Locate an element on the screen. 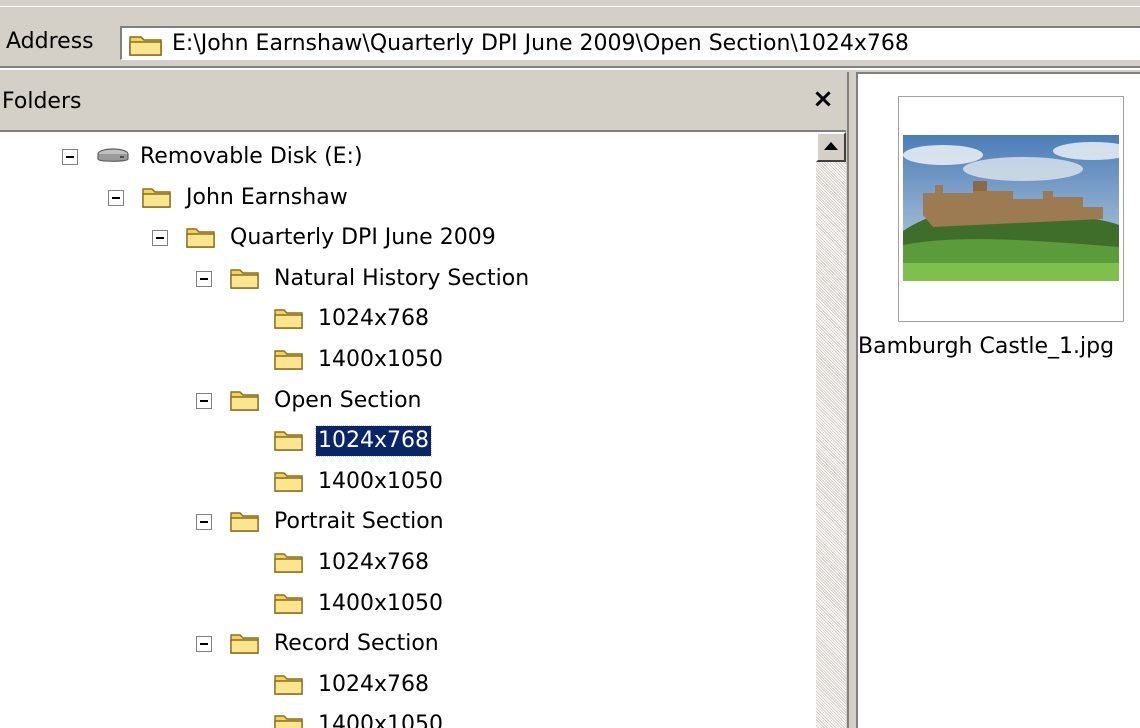 The width and height of the screenshot is (1140, 728). tree-item-label: Portrait Section is located at coordinates (359, 522).